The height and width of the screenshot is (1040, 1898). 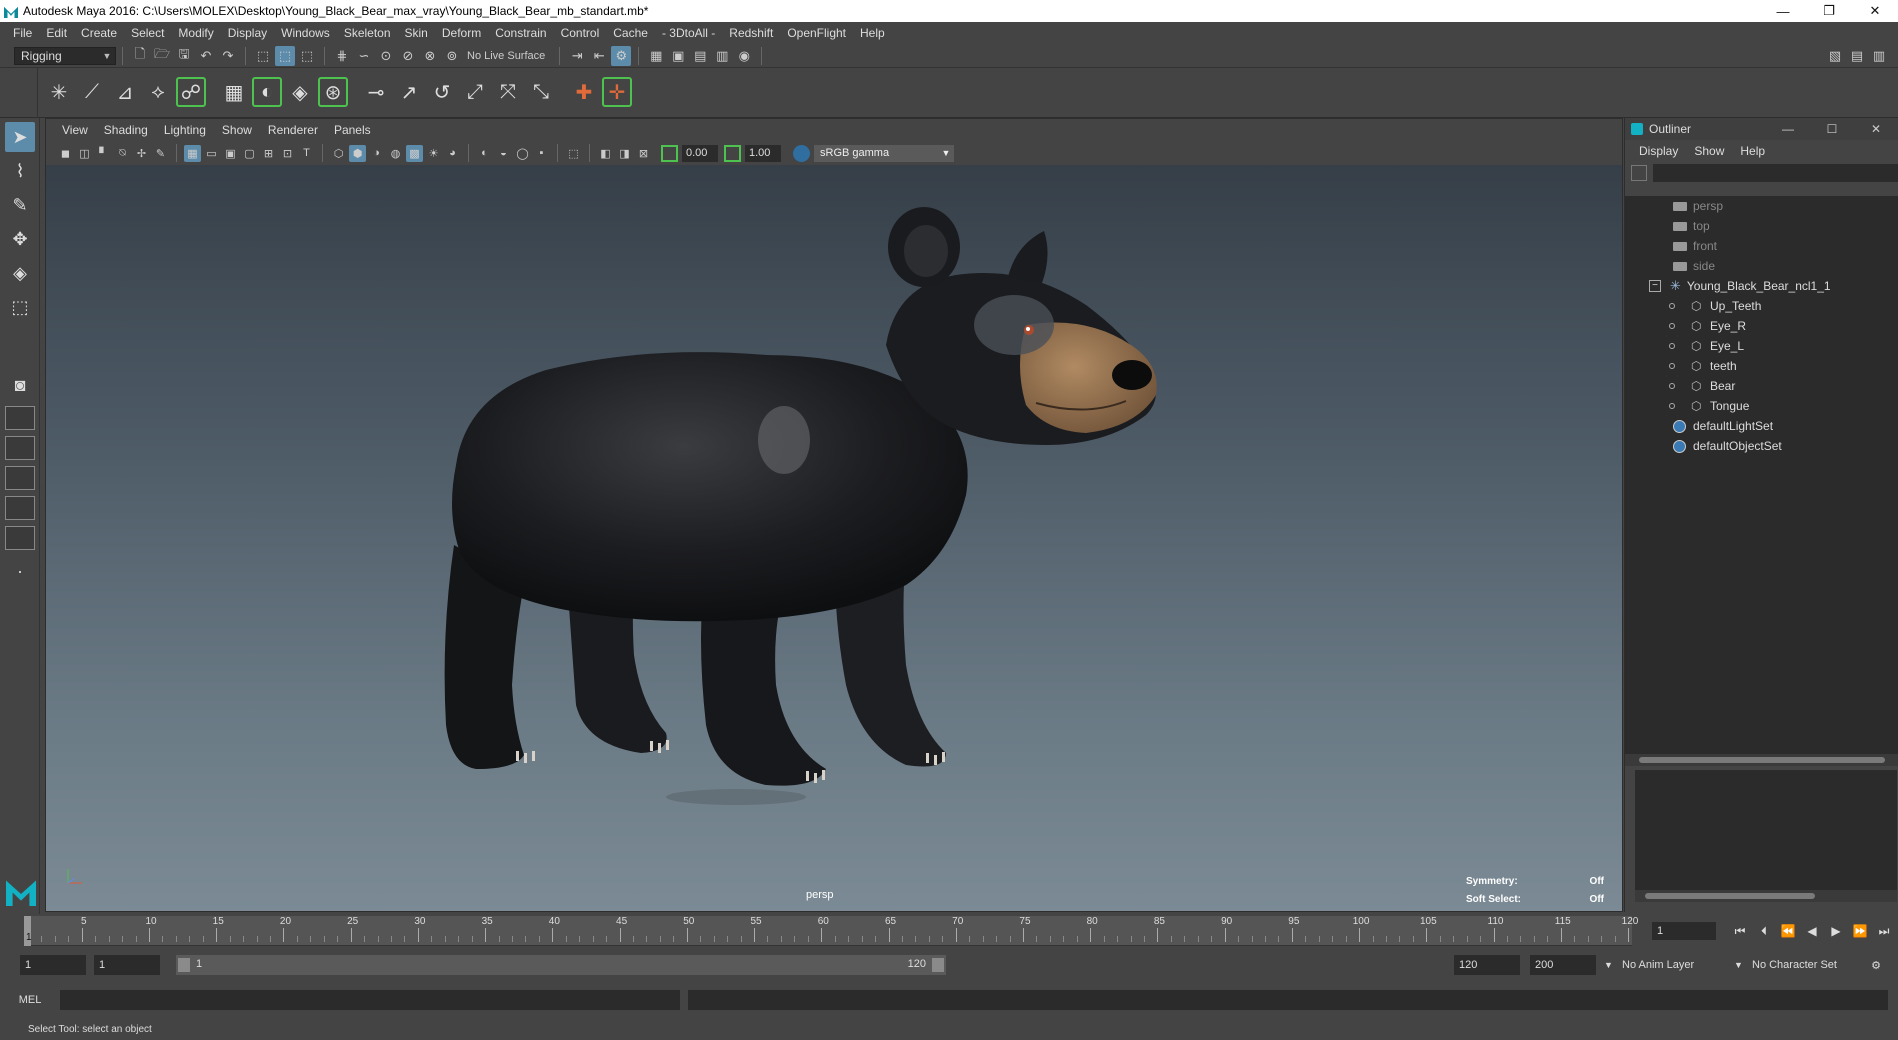 I want to click on outliner-menu-help: Help, so click(x=1752, y=151).